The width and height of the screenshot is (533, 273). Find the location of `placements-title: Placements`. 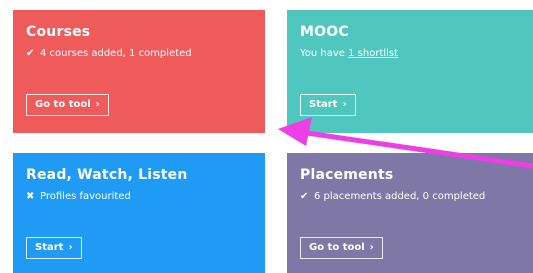

placements-title: Placements is located at coordinates (347, 175).